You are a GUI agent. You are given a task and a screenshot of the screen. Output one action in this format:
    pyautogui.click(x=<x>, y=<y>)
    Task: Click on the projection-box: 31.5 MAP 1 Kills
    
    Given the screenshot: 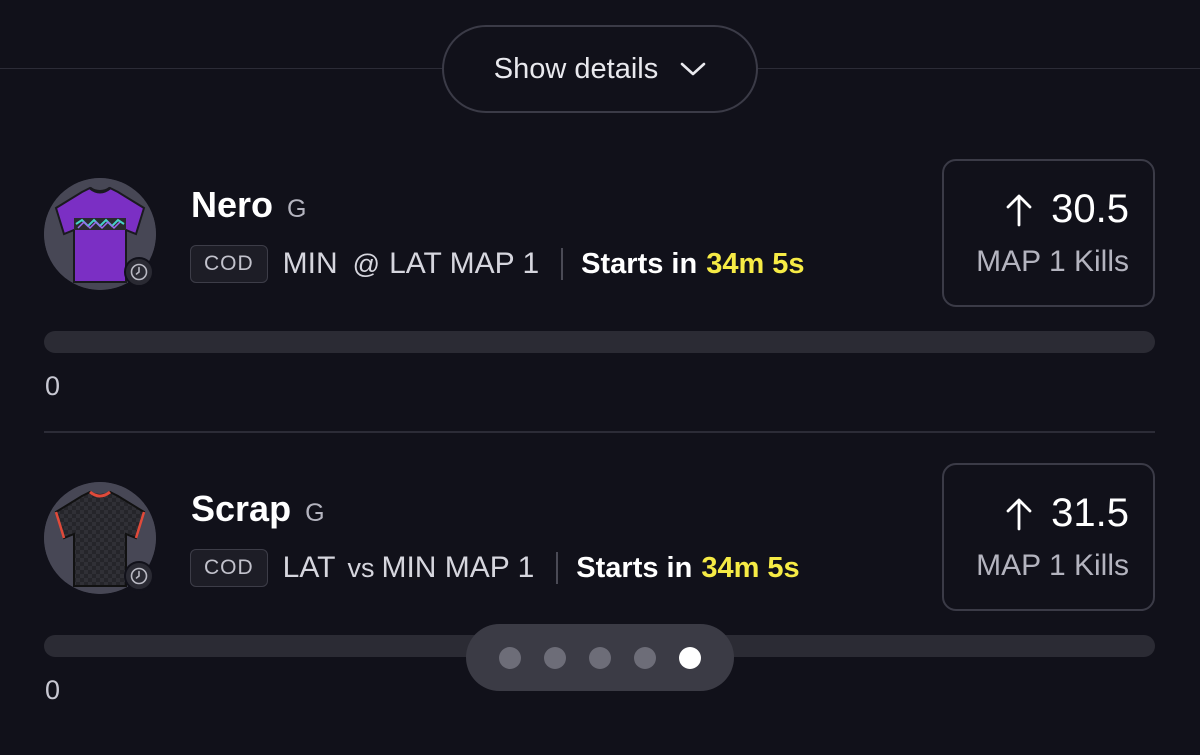 What is the action you would take?
    pyautogui.click(x=1048, y=537)
    